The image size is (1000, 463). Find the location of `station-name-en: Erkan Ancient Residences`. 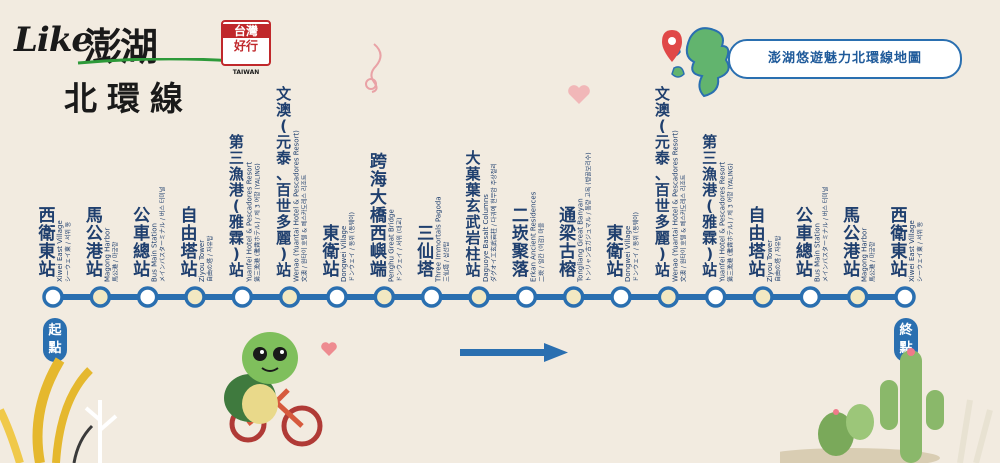

station-name-en: Erkan Ancient Residences is located at coordinates (533, 236).